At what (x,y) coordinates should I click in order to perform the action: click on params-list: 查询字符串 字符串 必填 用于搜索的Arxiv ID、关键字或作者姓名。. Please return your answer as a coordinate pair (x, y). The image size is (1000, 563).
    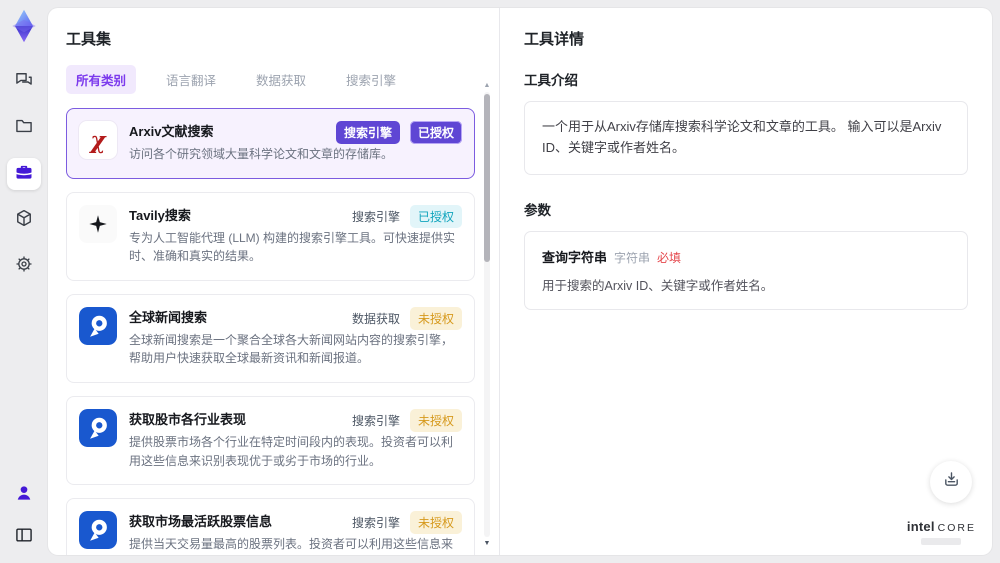
    Looking at the image, I should click on (746, 270).